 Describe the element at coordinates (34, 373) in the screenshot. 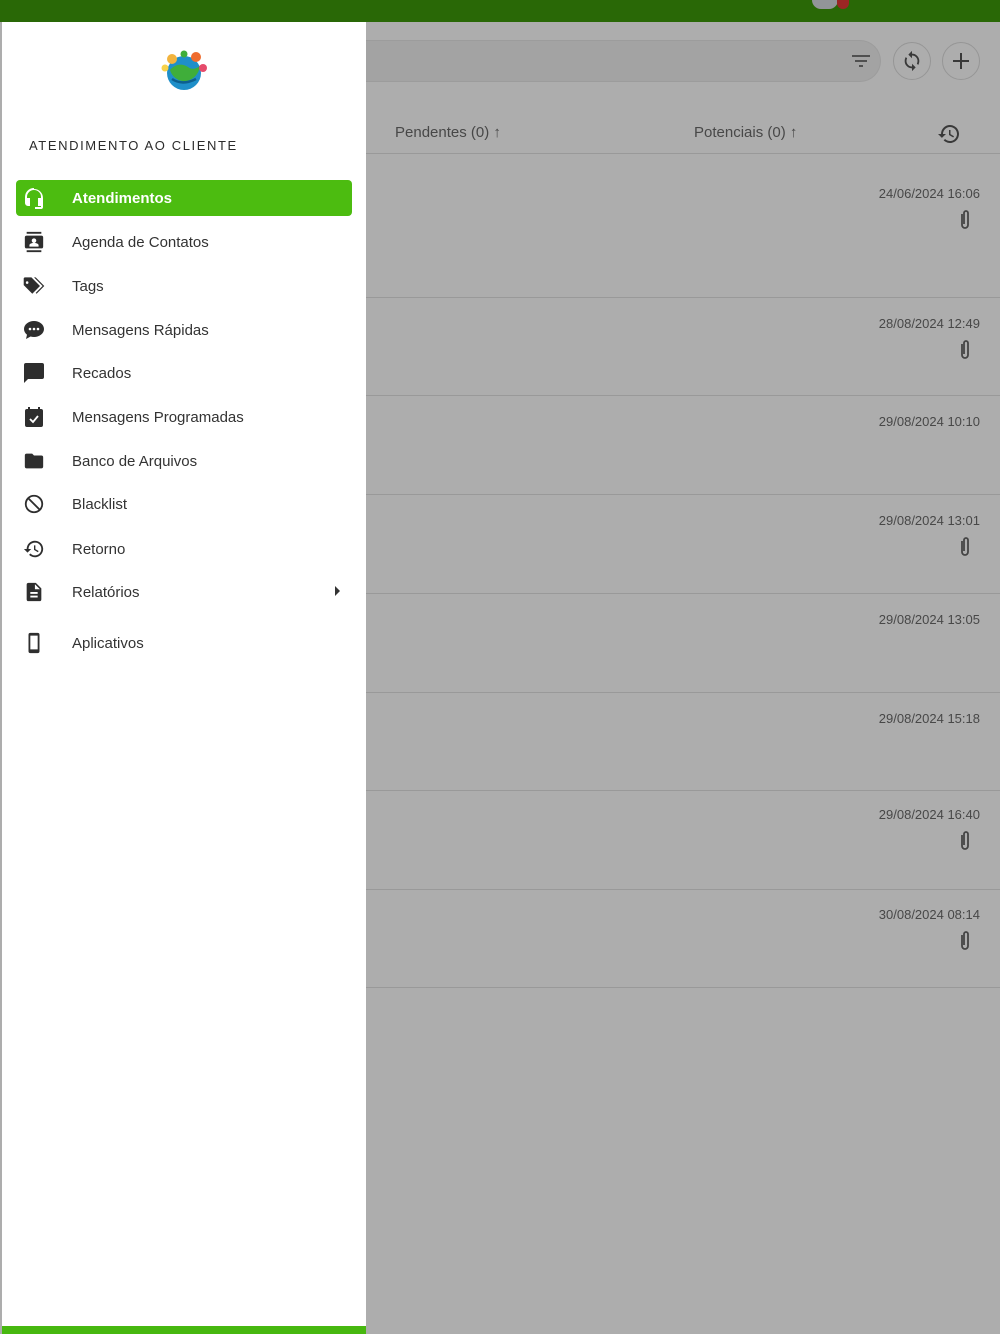

I see `message-icon` at that location.